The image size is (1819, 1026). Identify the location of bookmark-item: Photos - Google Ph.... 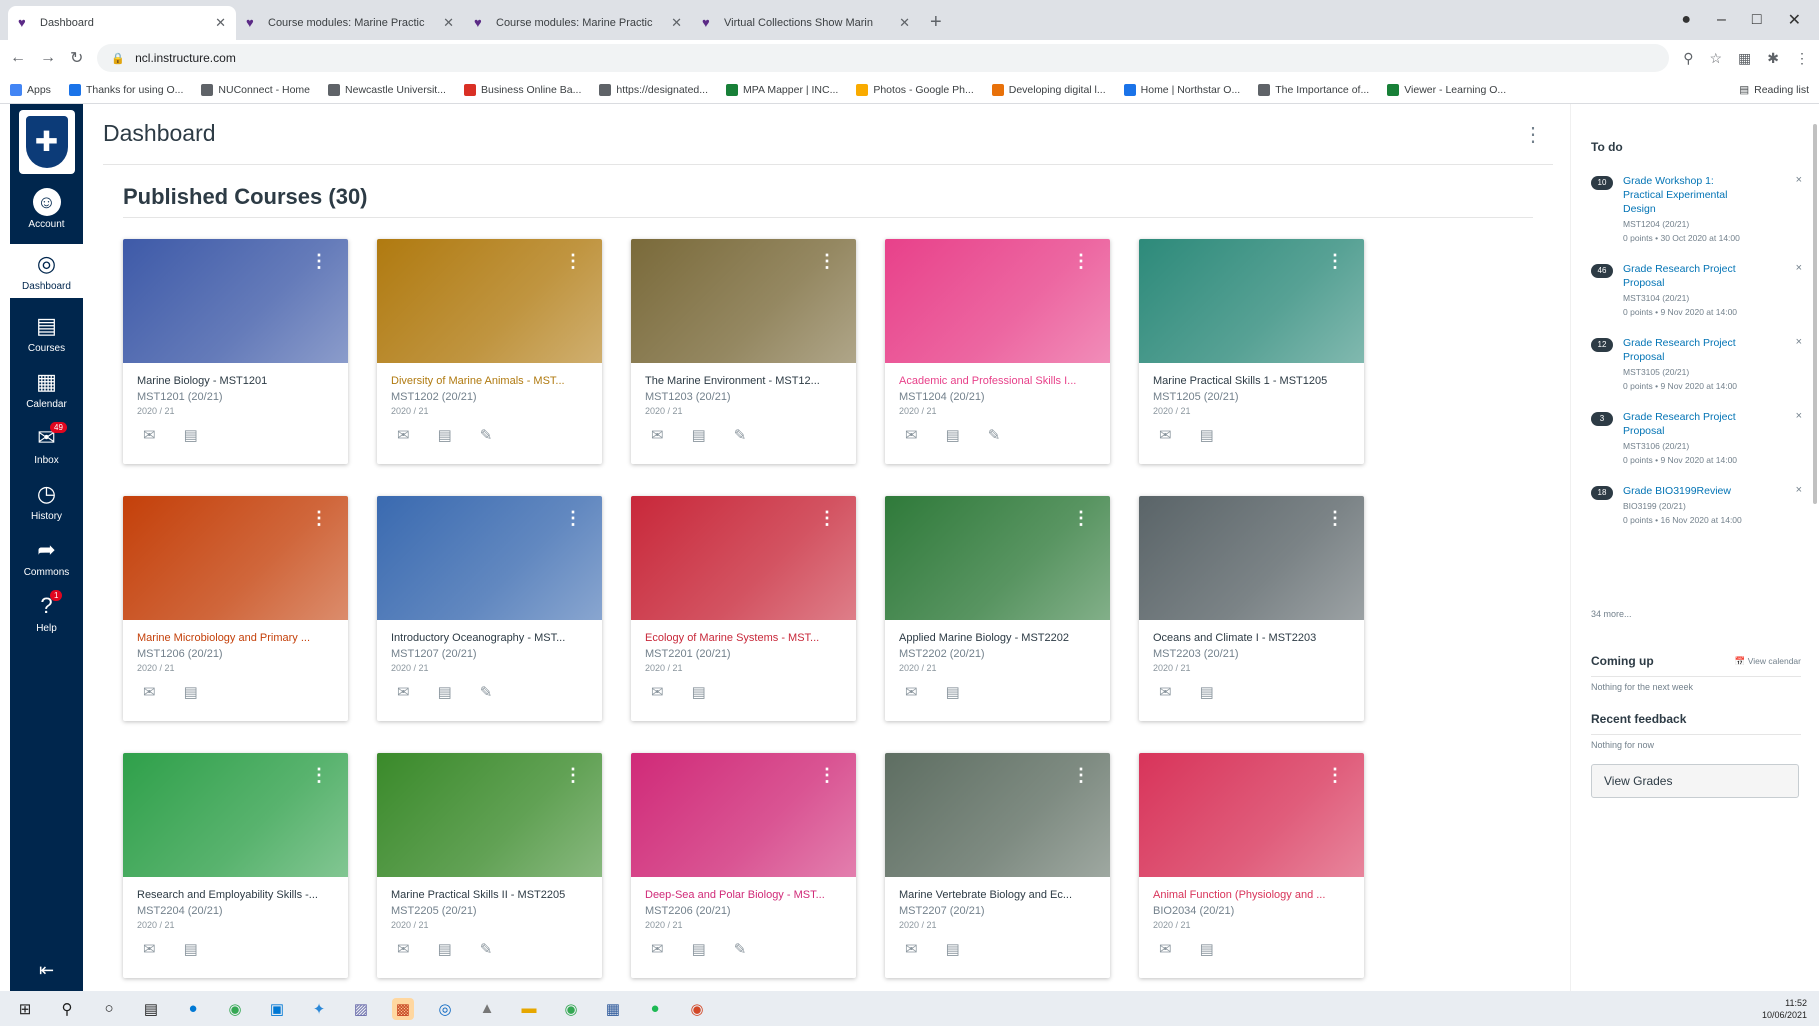
(915, 89).